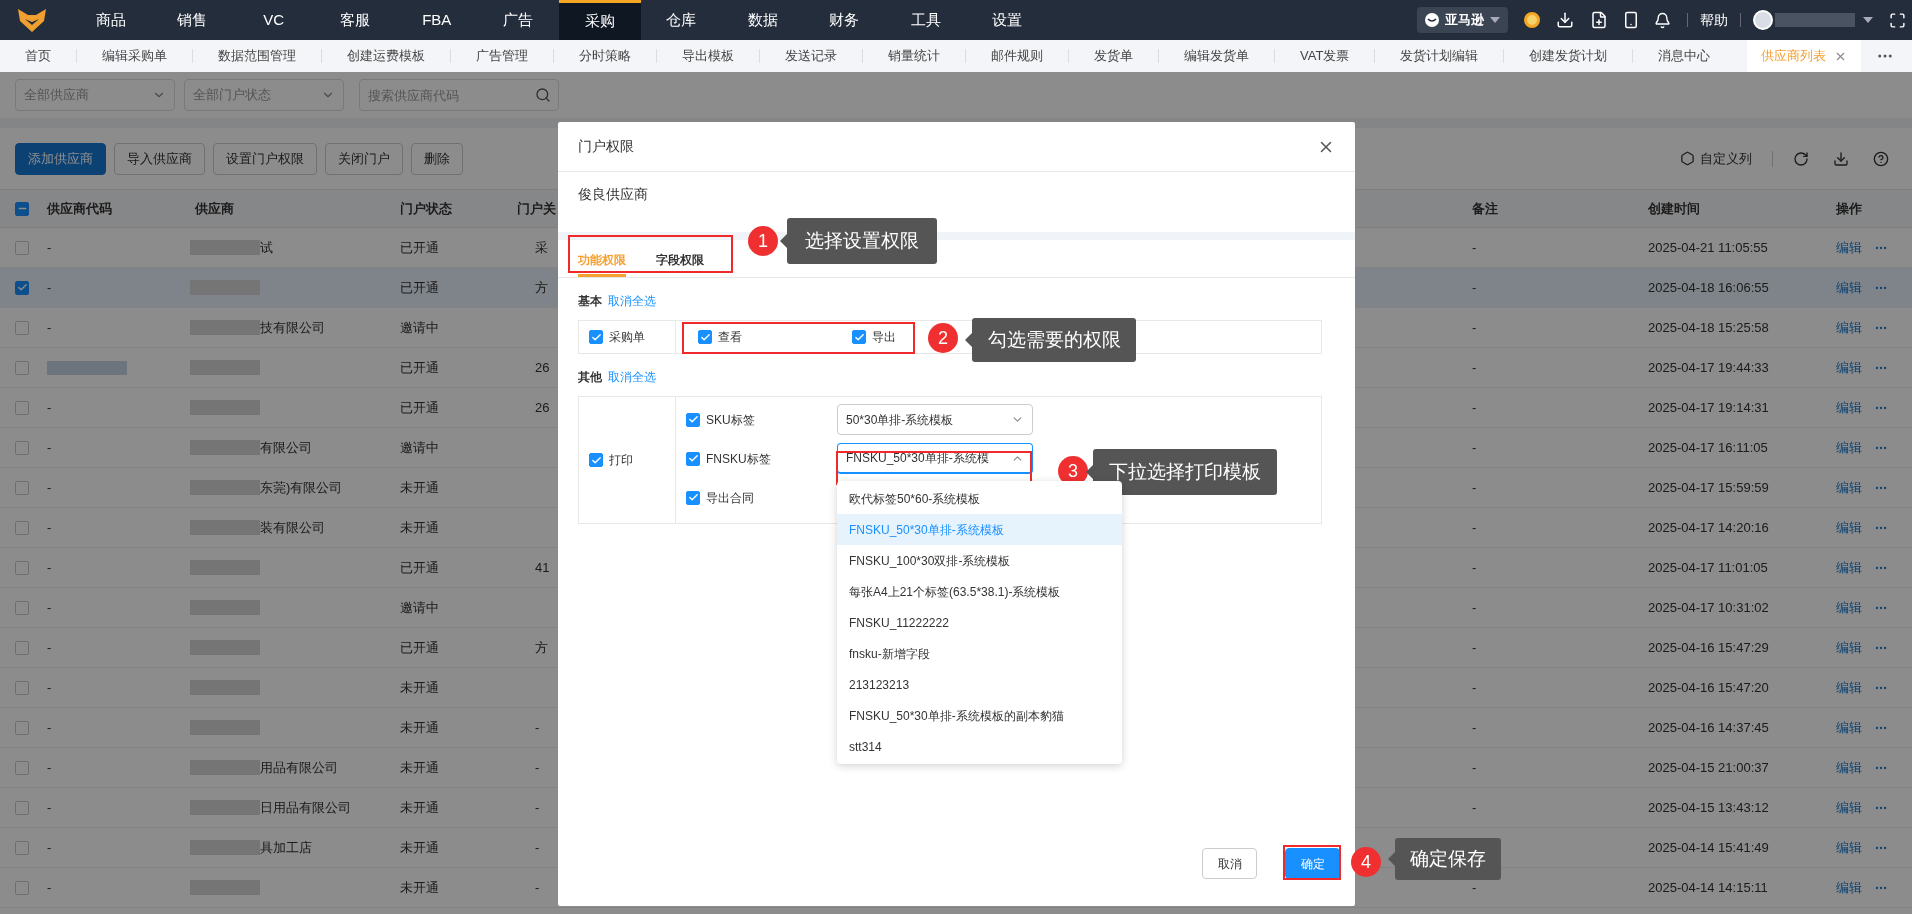 This screenshot has height=914, width=1912. What do you see at coordinates (1849, 208) in the screenshot?
I see `column-header: 操作` at bounding box center [1849, 208].